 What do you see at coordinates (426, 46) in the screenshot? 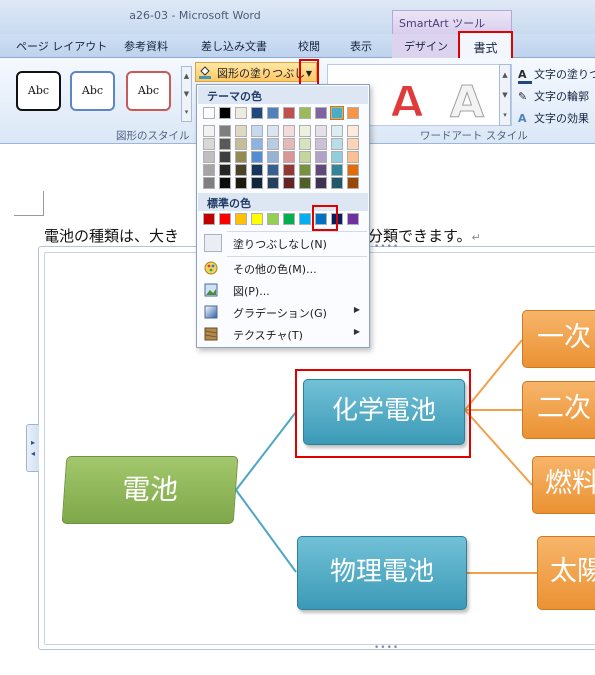
I see `tab-design: デザイン` at bounding box center [426, 46].